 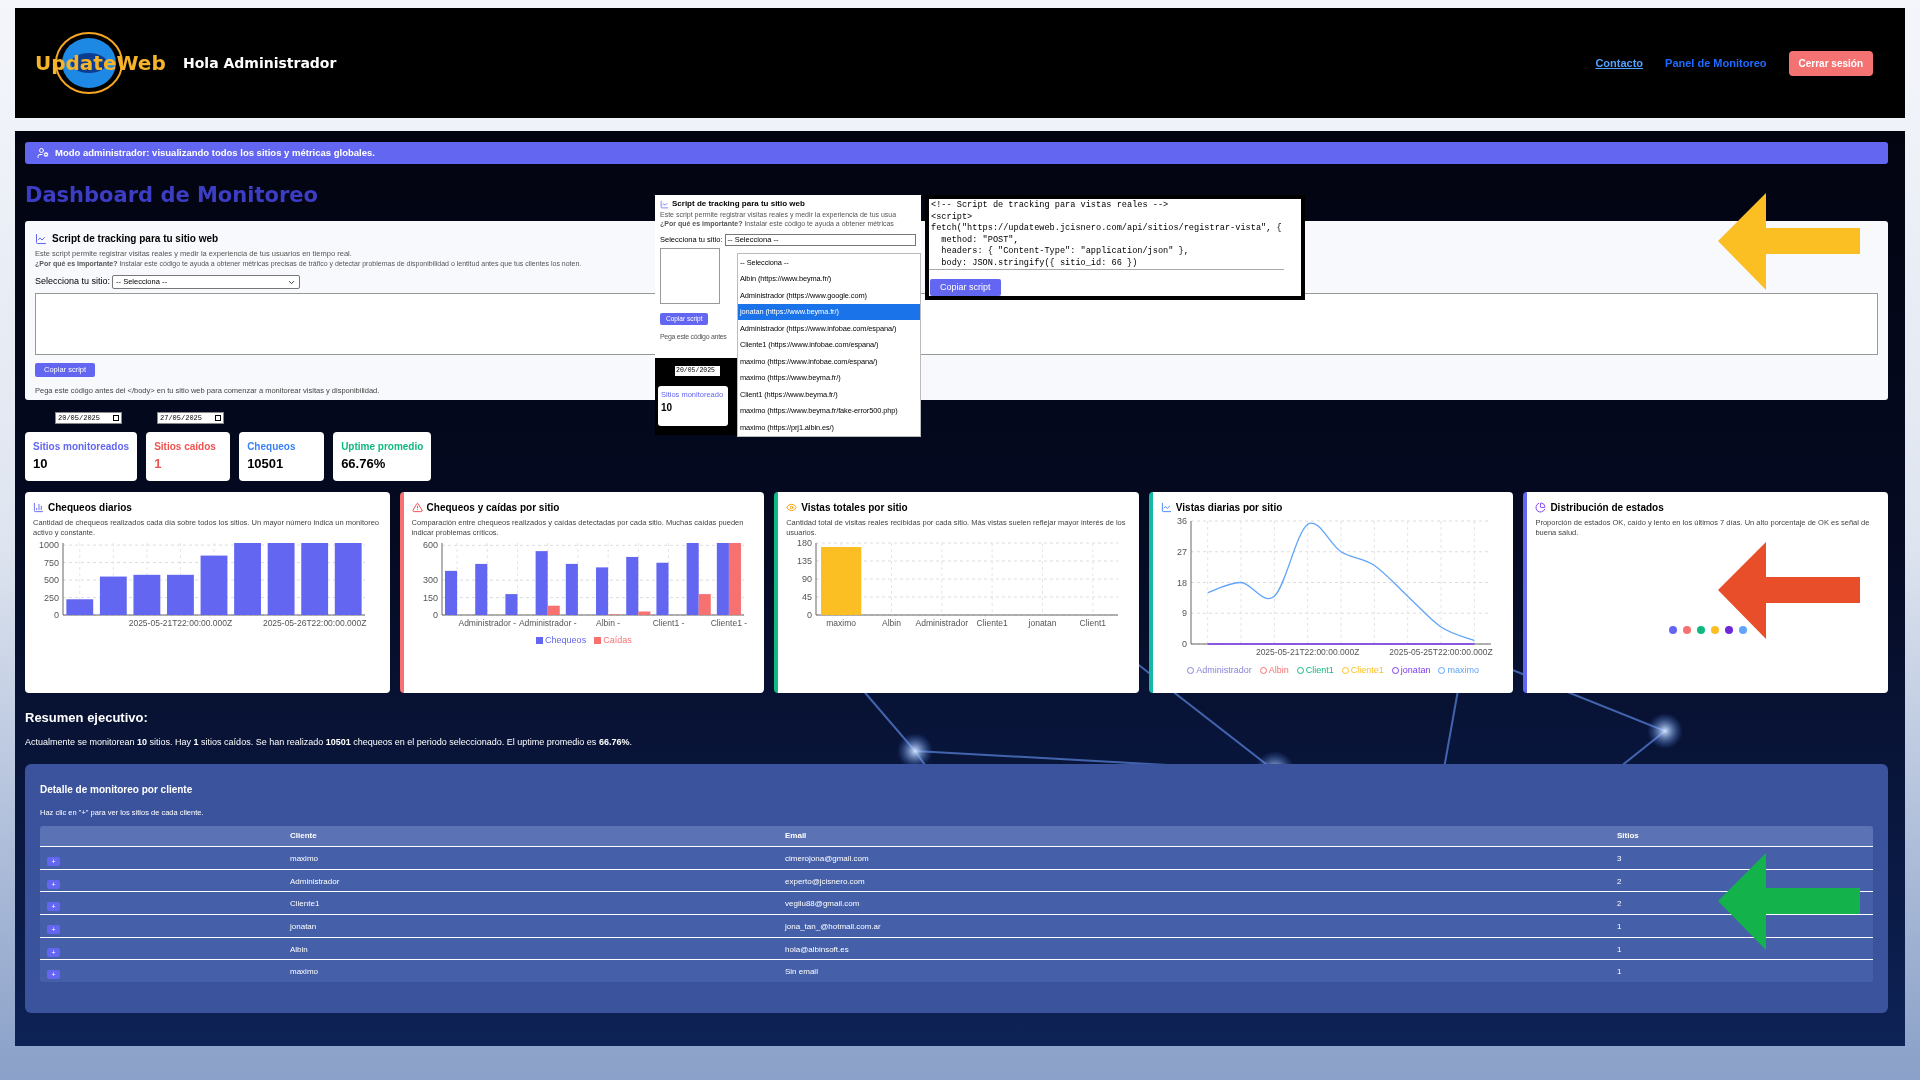 What do you see at coordinates (171, 195) in the screenshot?
I see `page-title: Dashboard de Monitoreo` at bounding box center [171, 195].